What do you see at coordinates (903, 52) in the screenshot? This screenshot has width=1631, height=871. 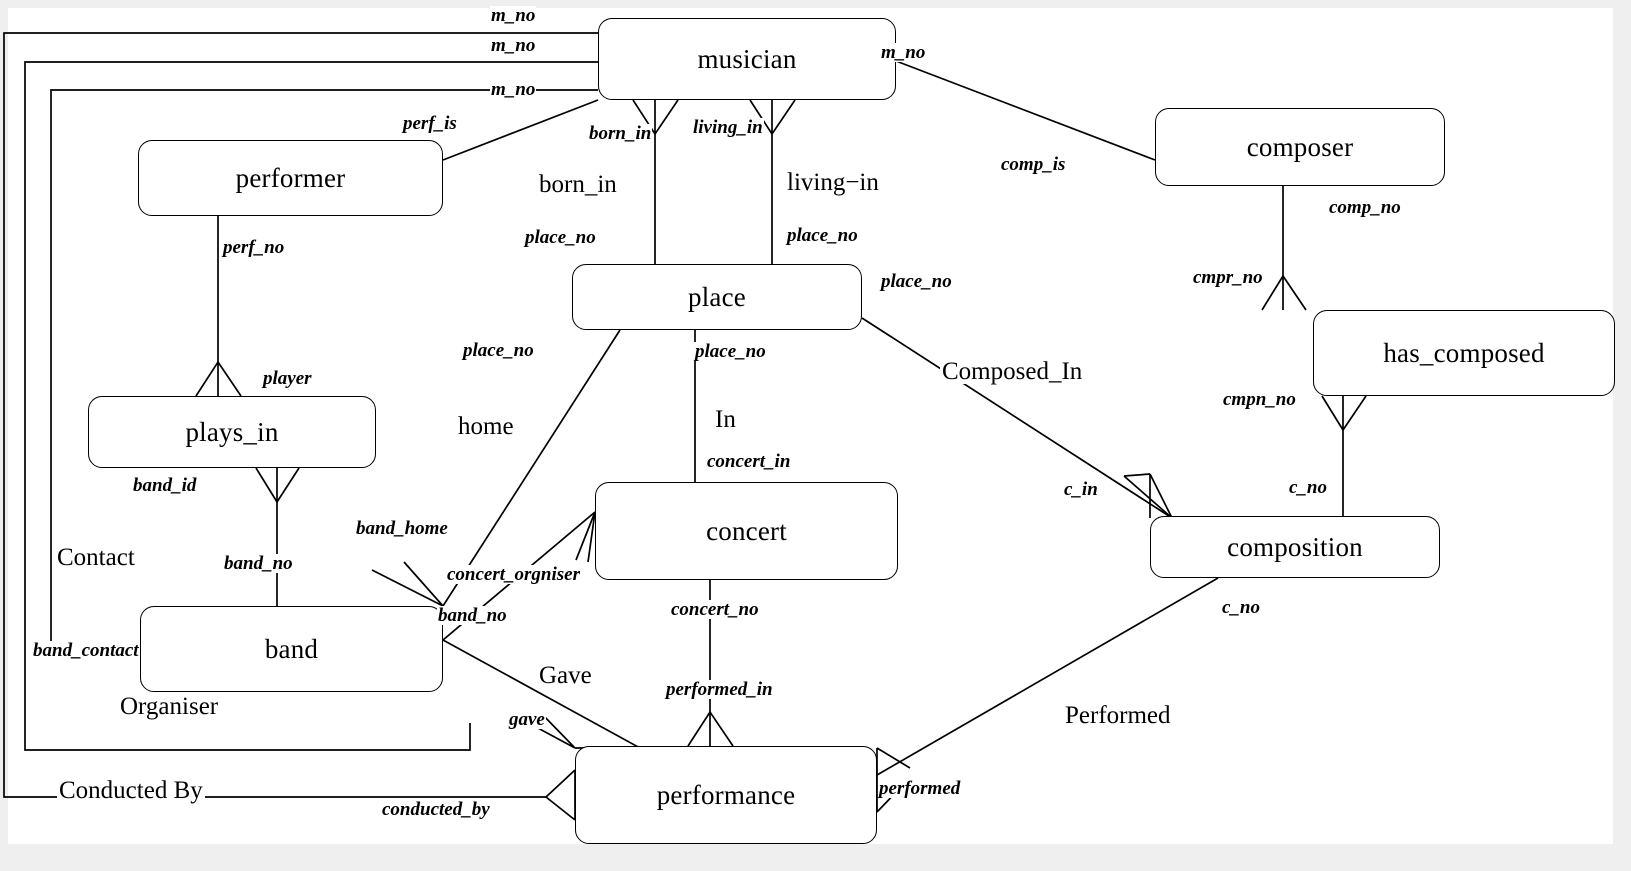 I see `attr-label-m-no-4: m_no` at bounding box center [903, 52].